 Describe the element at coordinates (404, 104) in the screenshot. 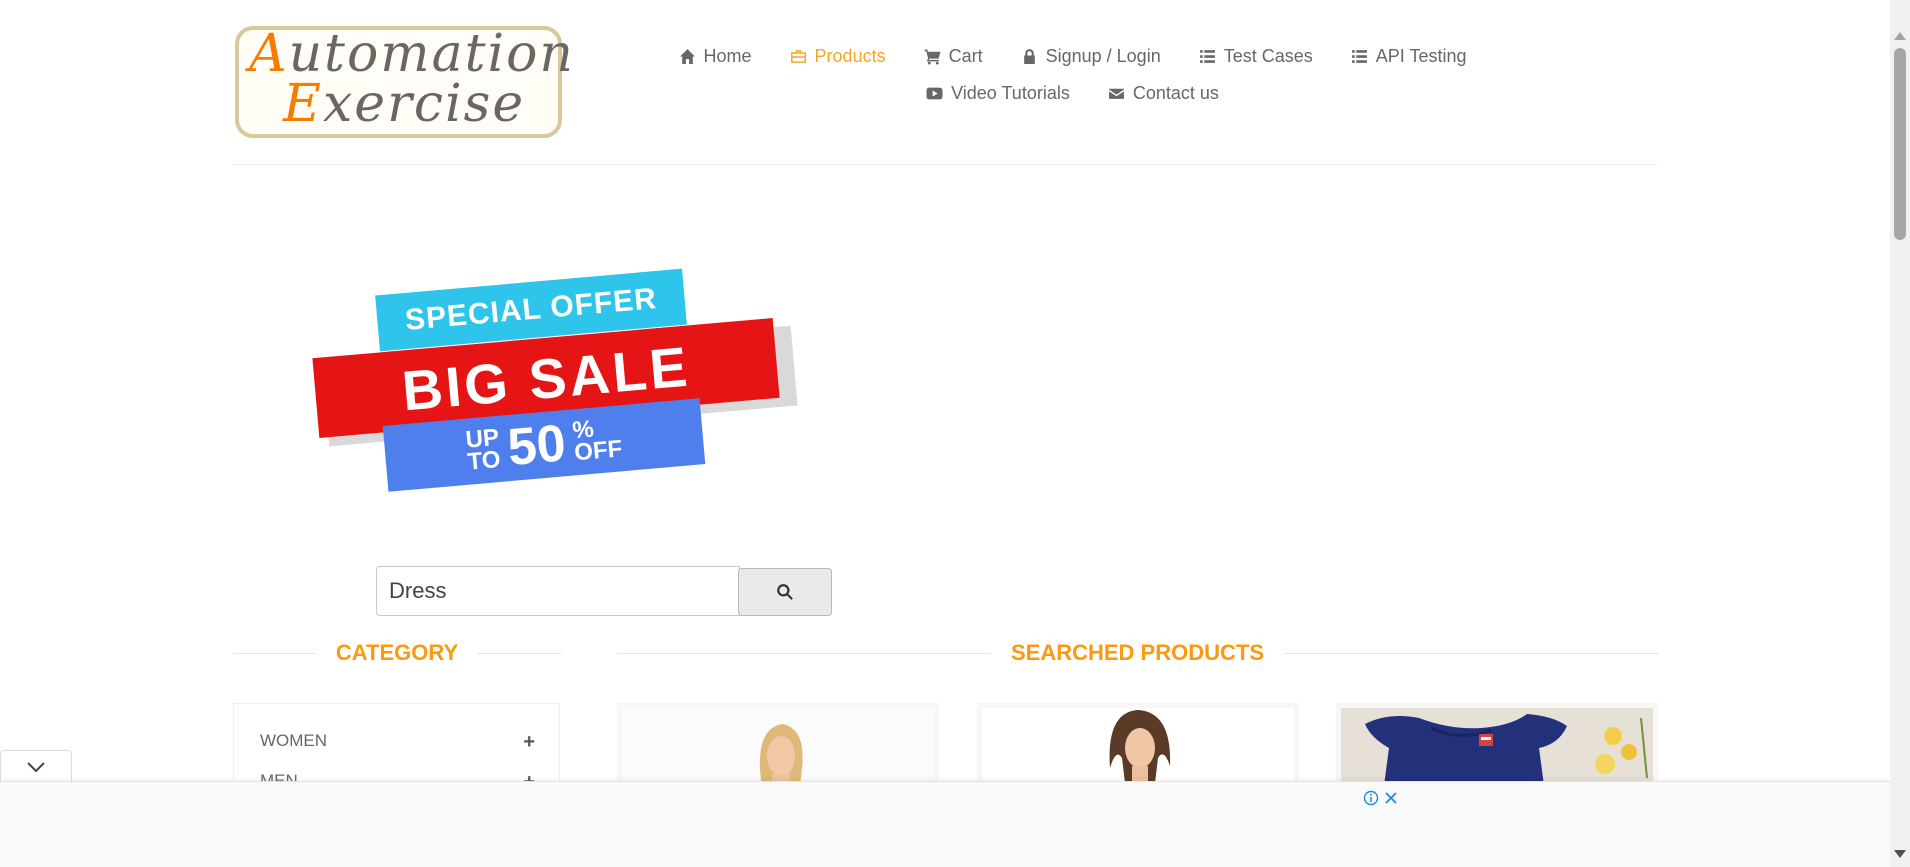

I see `logo-text-line2: Exercise` at that location.